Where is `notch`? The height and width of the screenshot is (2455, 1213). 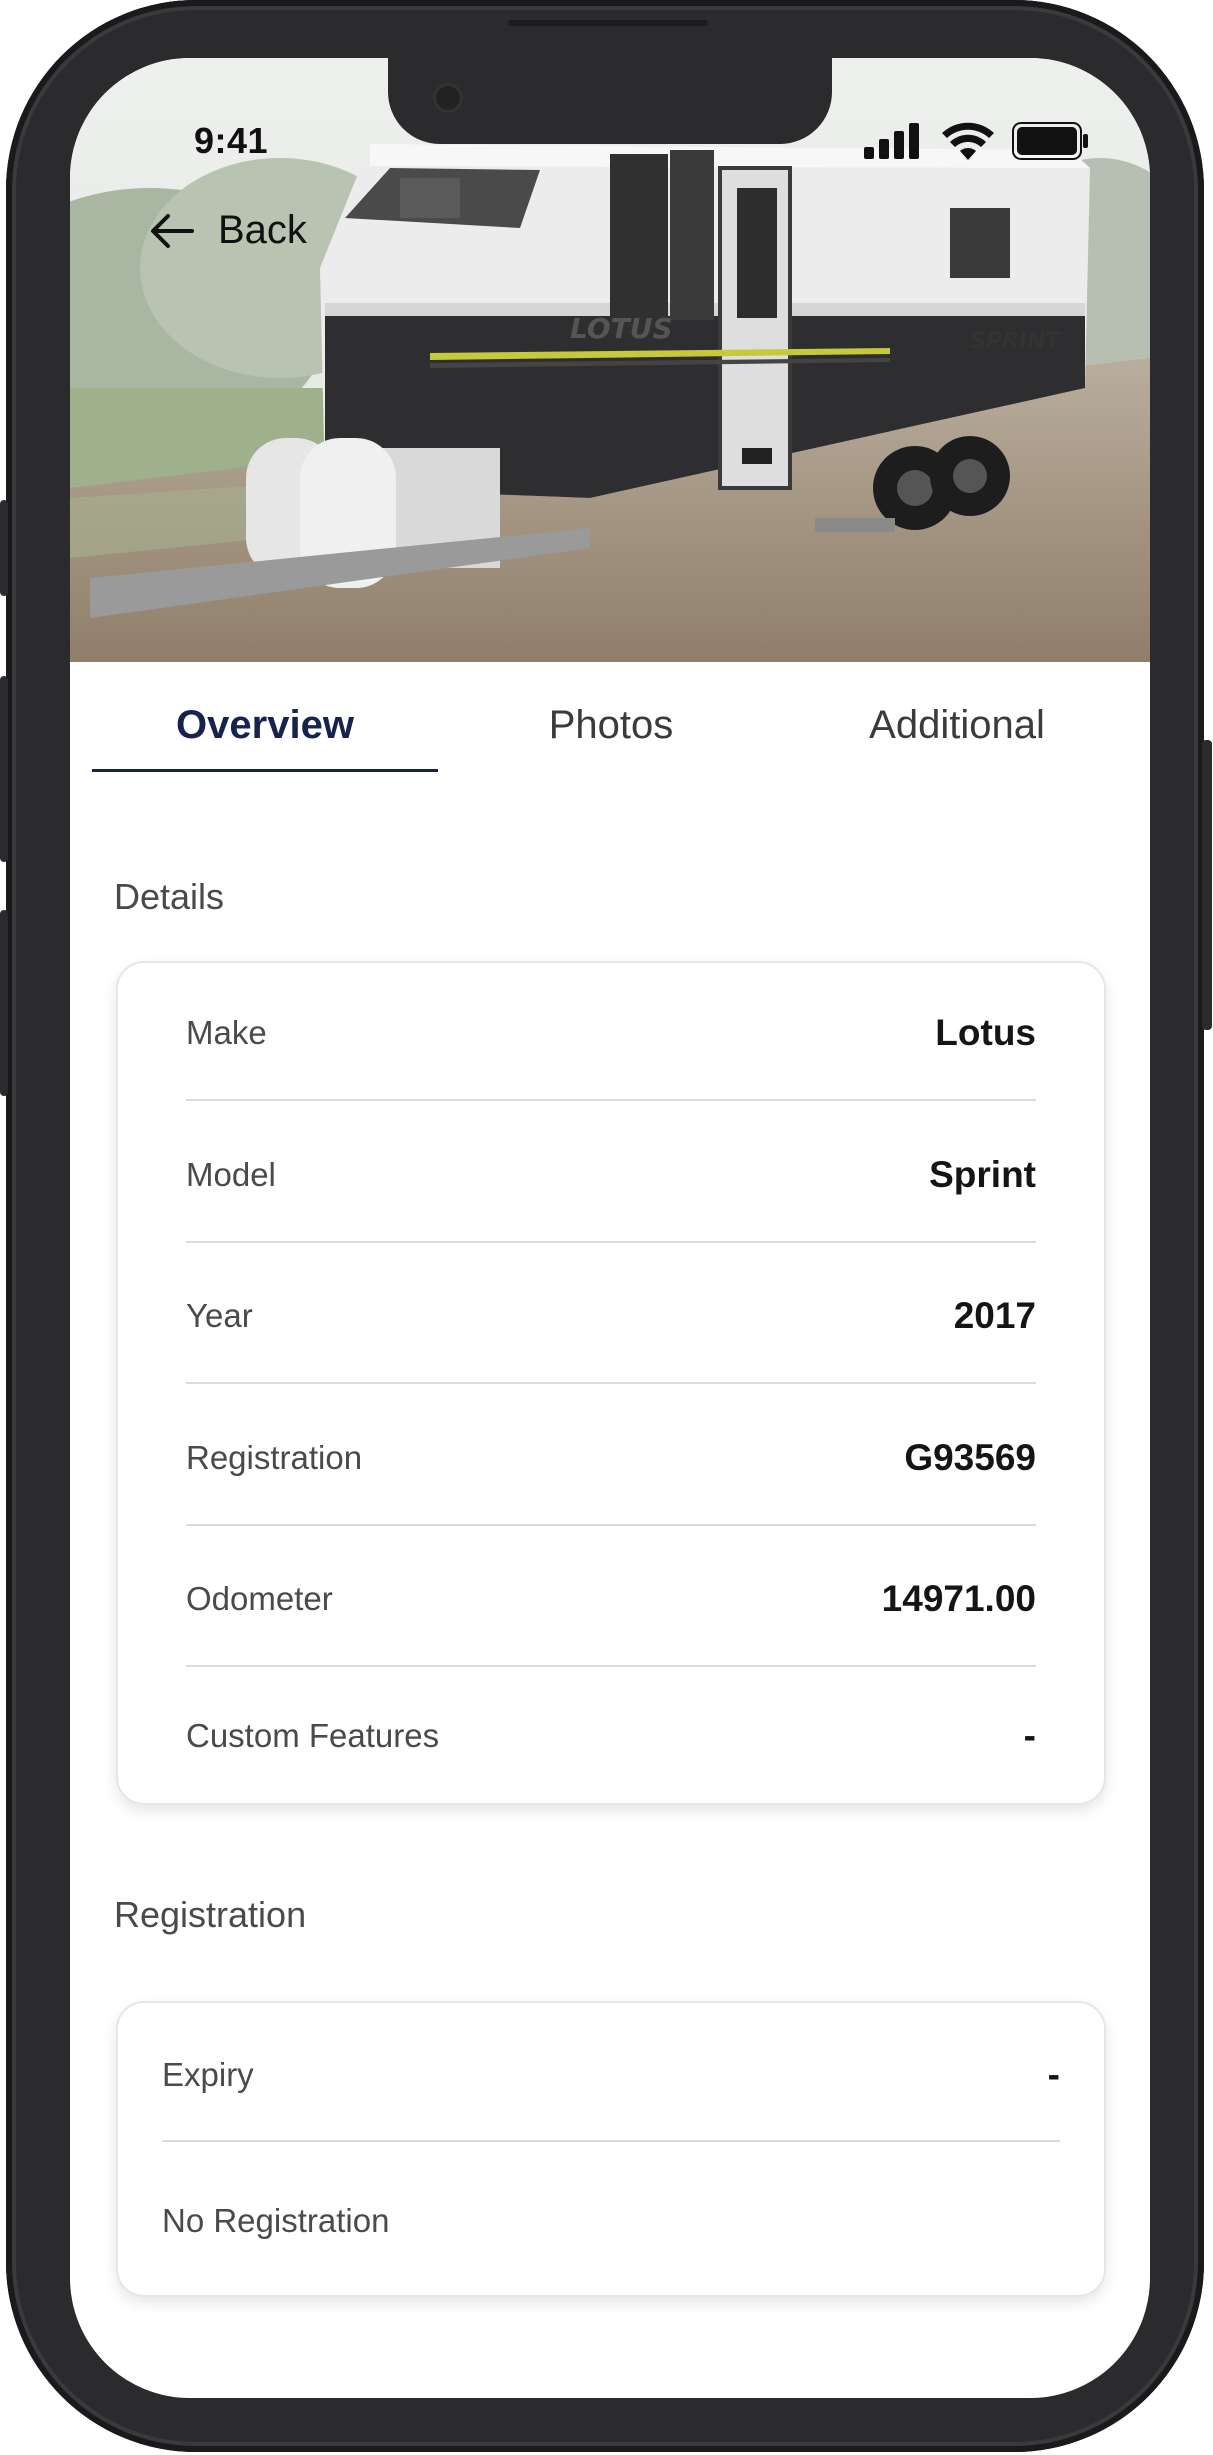
notch is located at coordinates (610, 101).